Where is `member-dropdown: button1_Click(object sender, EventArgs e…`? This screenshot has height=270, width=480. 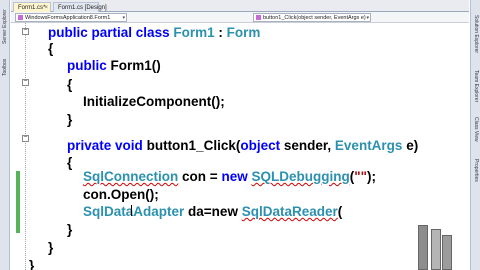
member-dropdown: button1_Click(object sender, EventArgs e… is located at coordinates (312, 17).